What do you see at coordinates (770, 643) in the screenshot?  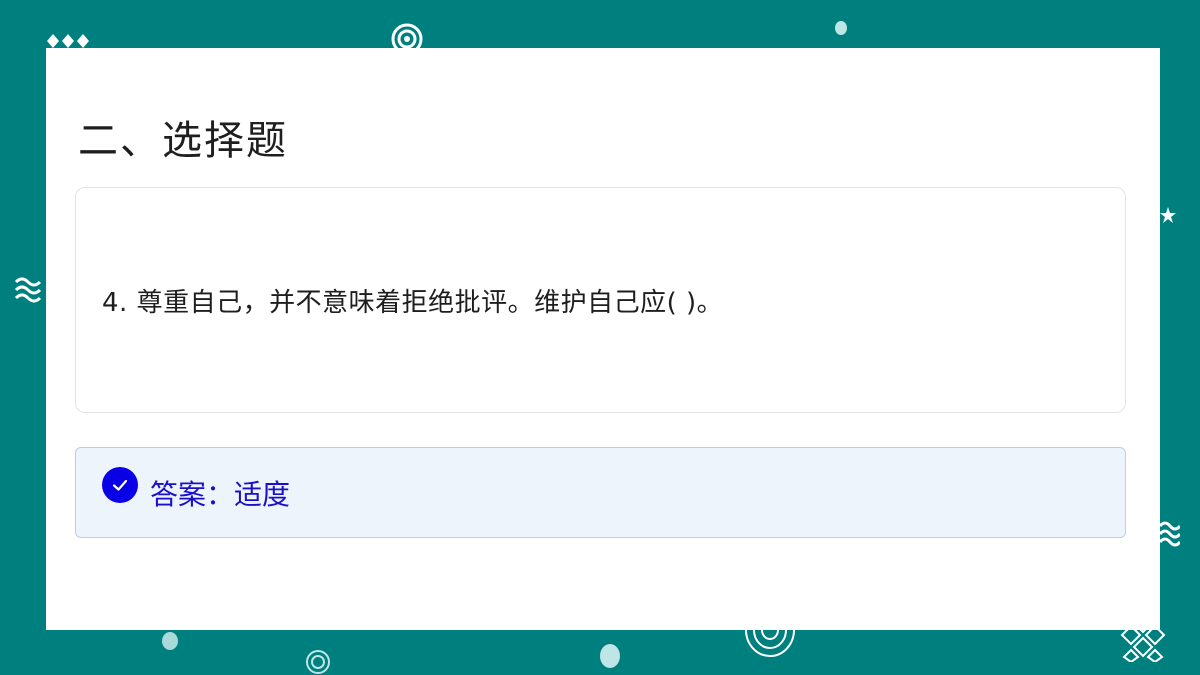 I see `concentric-circles-decoration` at bounding box center [770, 643].